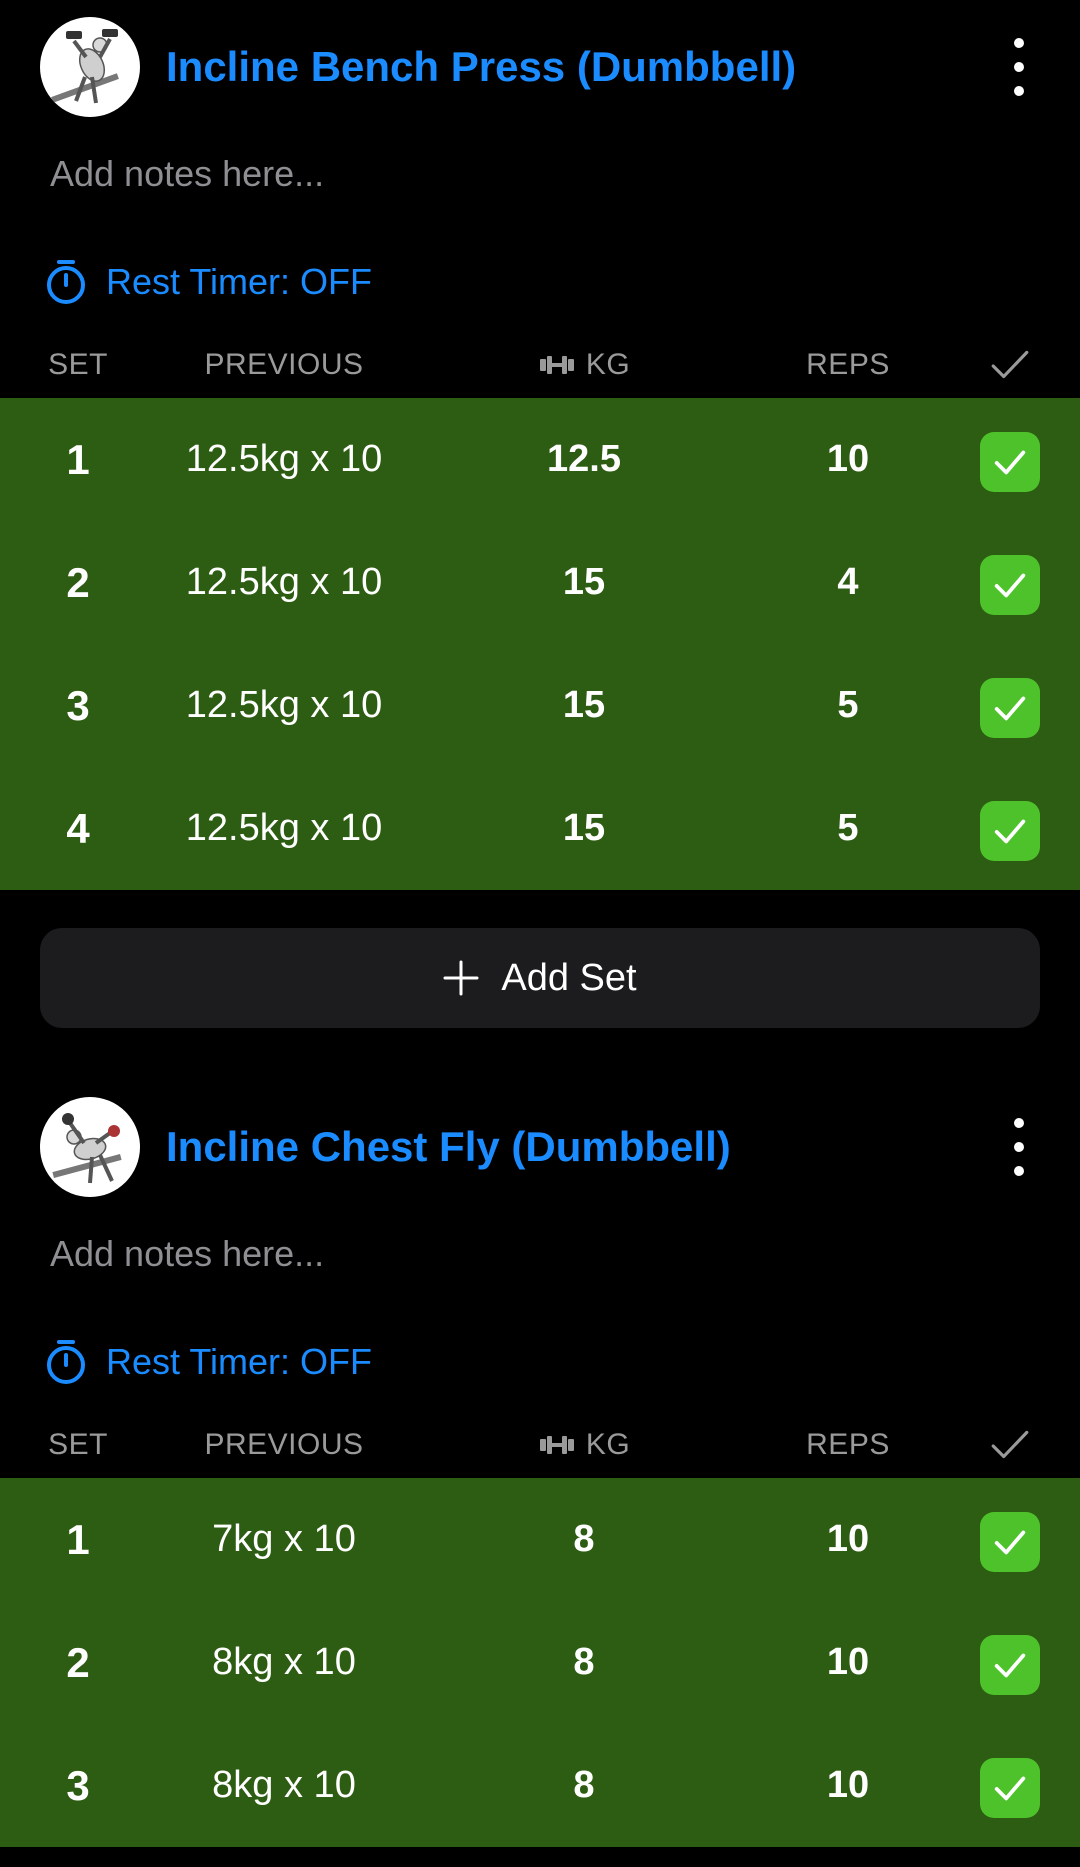 This screenshot has width=1080, height=1867. I want to click on set-row: 4 12.5kg x 10 15 5, so click(540, 828).